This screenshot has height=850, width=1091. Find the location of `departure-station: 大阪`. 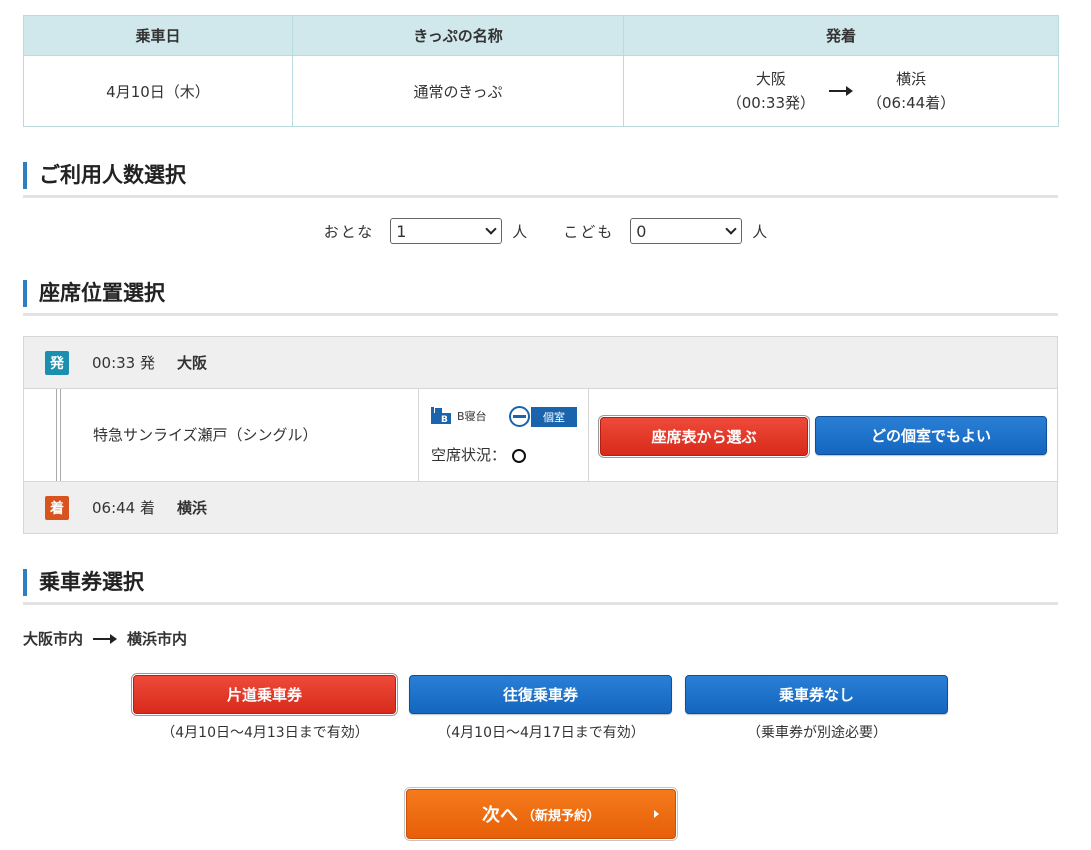

departure-station: 大阪 is located at coordinates (192, 363).